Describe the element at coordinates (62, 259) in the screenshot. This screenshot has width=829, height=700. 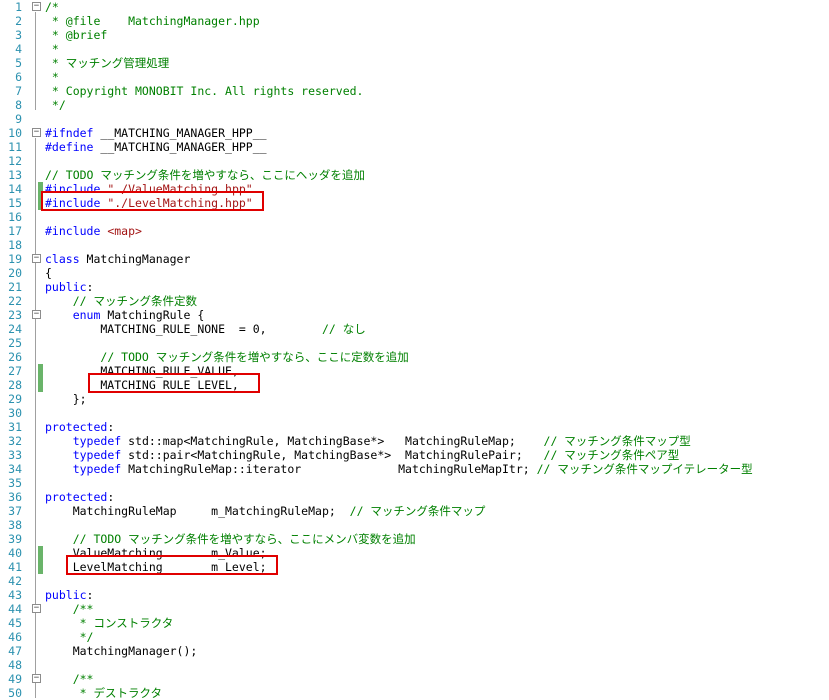
I see `code-token: class` at that location.